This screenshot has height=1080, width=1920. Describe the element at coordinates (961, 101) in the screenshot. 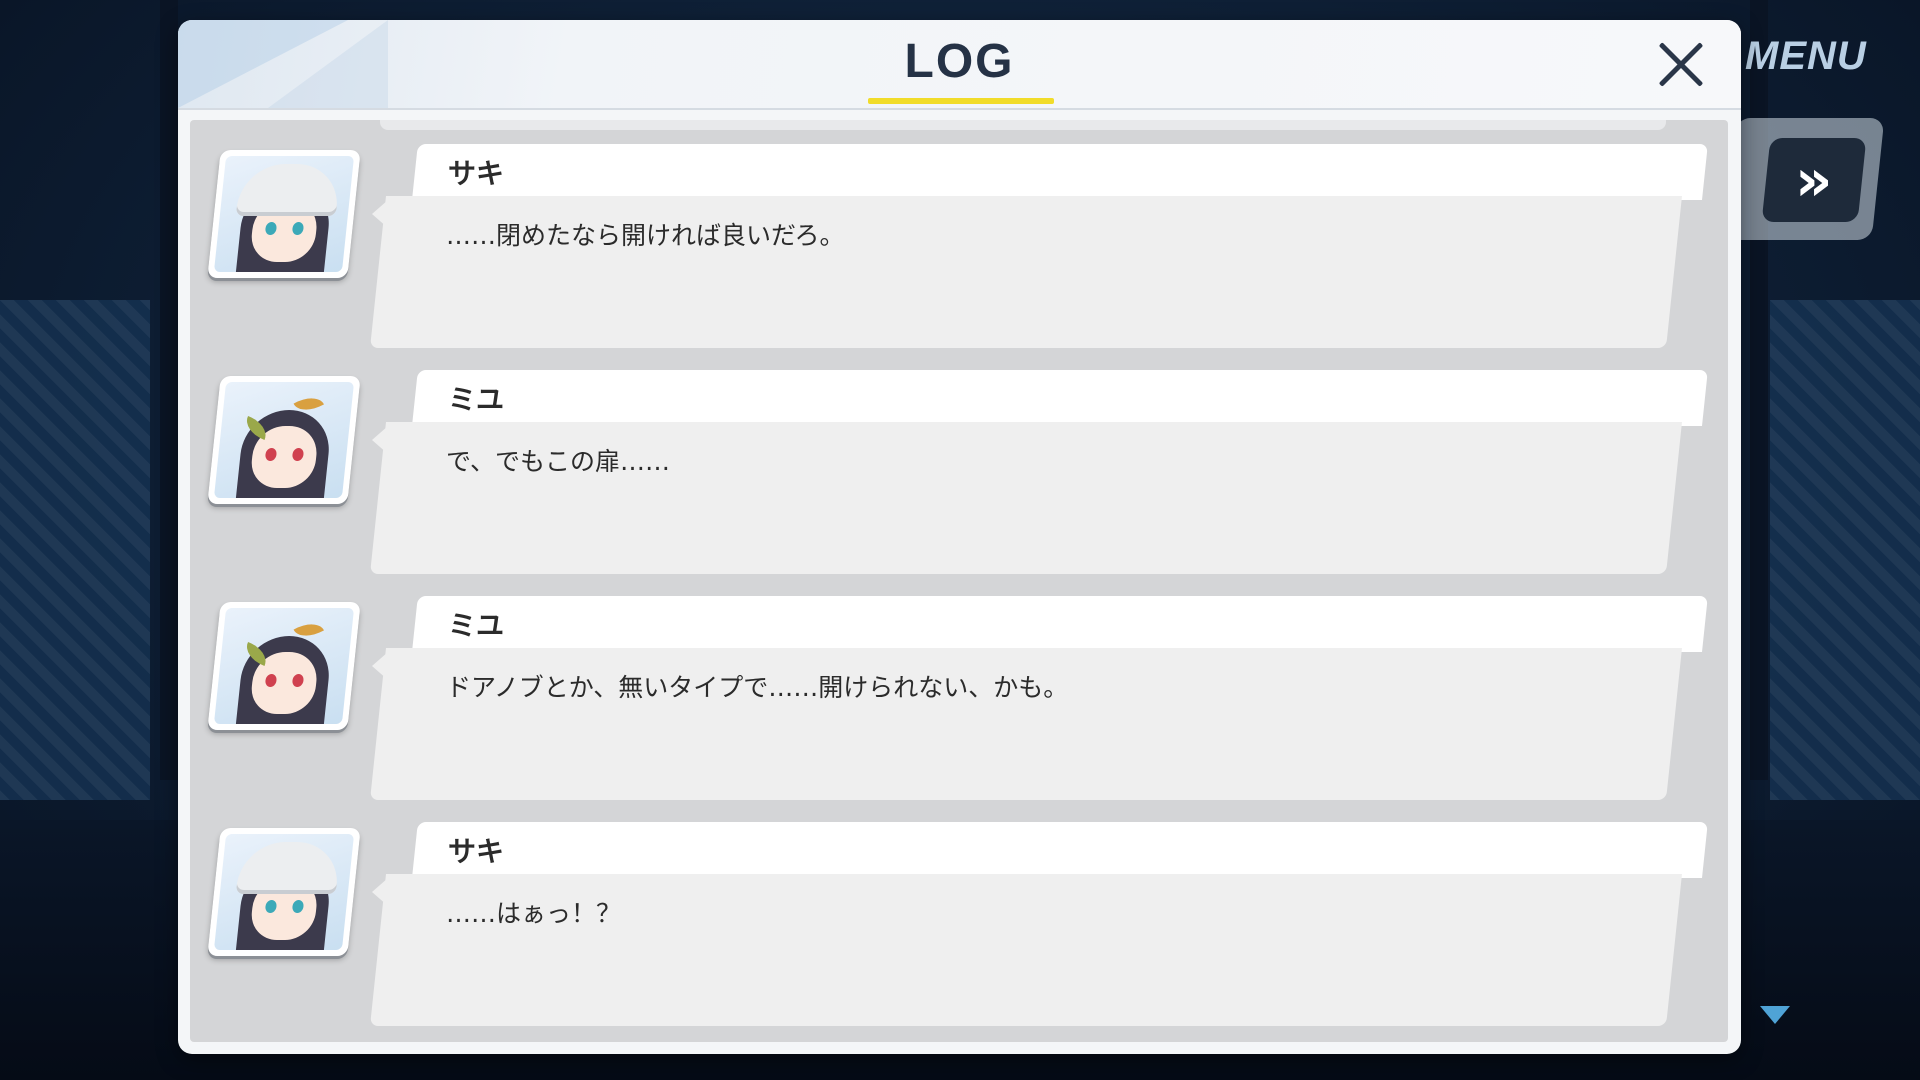

I see `log-title-underline` at that location.